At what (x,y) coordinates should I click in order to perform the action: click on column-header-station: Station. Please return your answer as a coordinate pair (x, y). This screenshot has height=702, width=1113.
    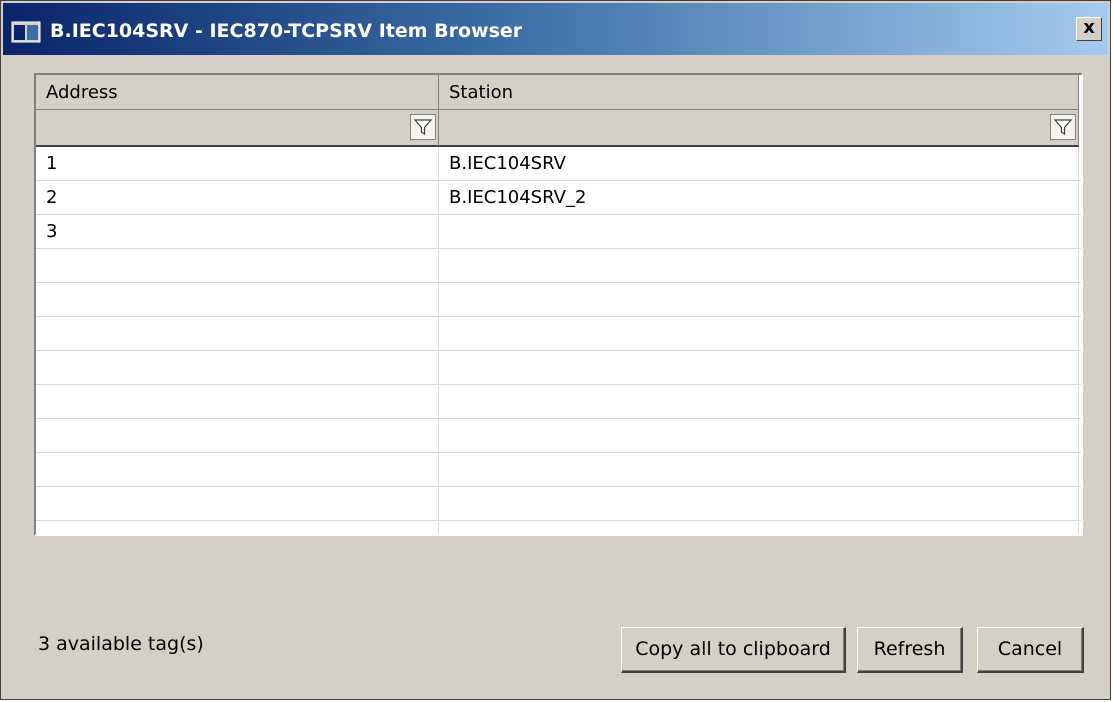
    Looking at the image, I should click on (759, 92).